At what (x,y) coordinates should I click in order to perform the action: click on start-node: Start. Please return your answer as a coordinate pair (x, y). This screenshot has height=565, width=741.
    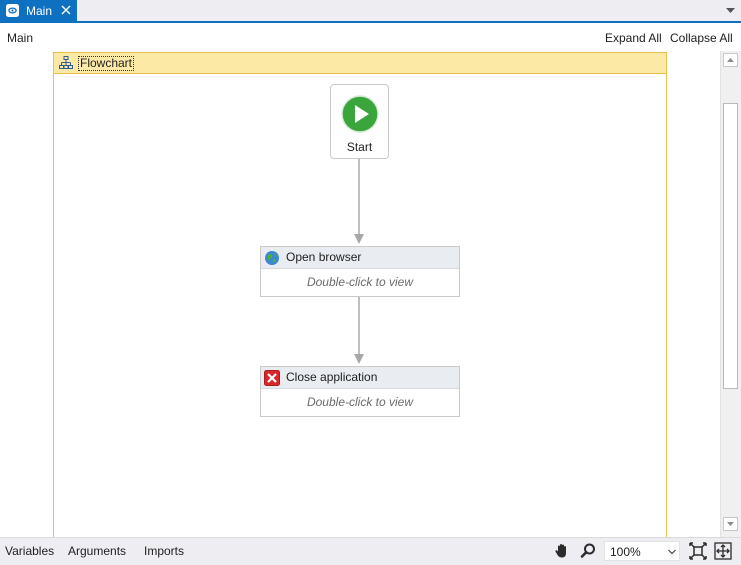
    Looking at the image, I should click on (359, 121).